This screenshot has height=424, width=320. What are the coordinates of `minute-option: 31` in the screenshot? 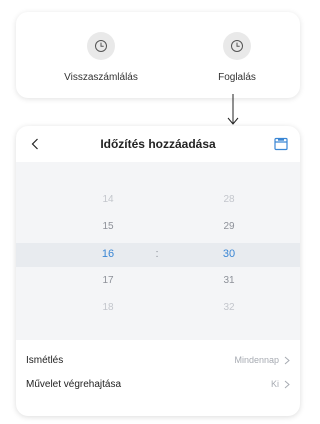 It's located at (229, 280).